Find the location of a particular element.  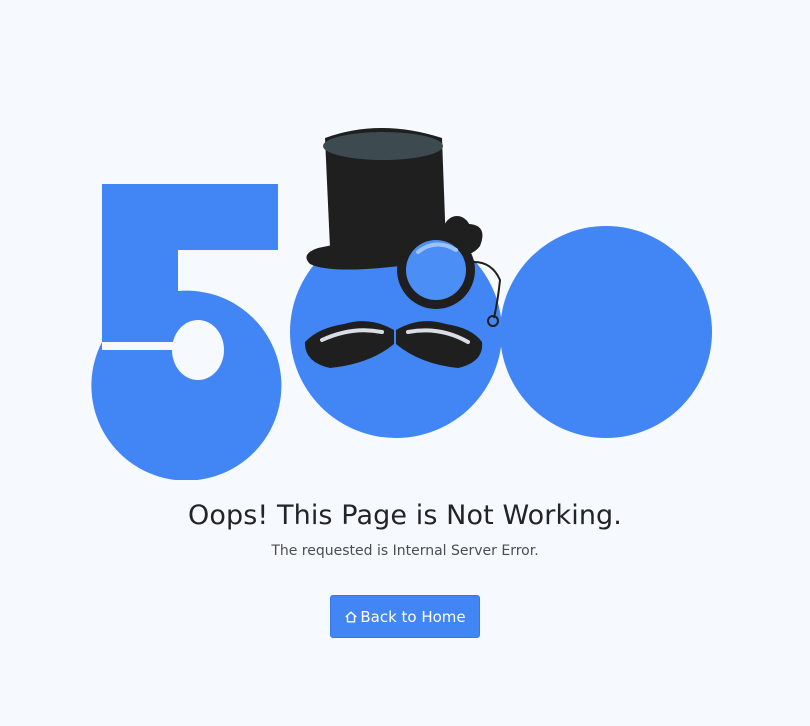

error-message: The requested is Internal Server Error. is located at coordinates (405, 551).